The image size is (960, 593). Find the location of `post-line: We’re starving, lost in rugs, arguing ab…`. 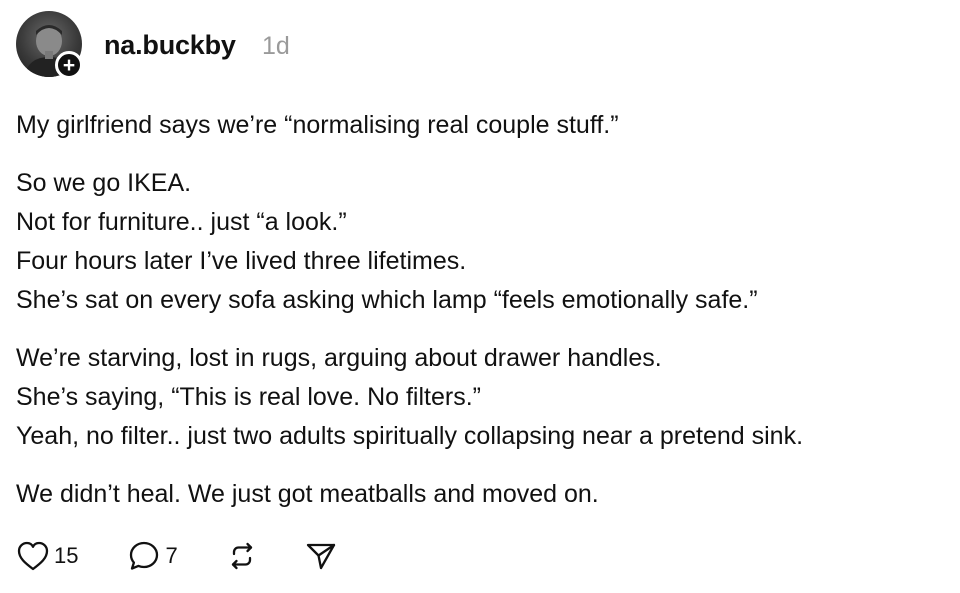

post-line: We’re starving, lost in rugs, arguing ab… is located at coordinates (339, 358).